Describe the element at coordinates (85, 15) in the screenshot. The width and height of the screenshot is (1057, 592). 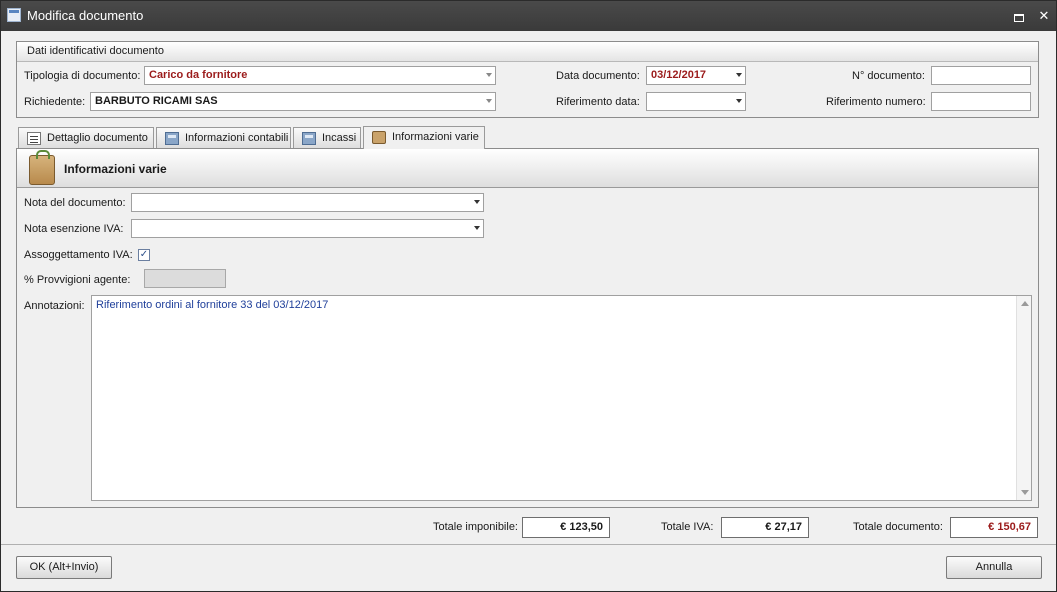
I see `window-title: Modifica documento` at that location.